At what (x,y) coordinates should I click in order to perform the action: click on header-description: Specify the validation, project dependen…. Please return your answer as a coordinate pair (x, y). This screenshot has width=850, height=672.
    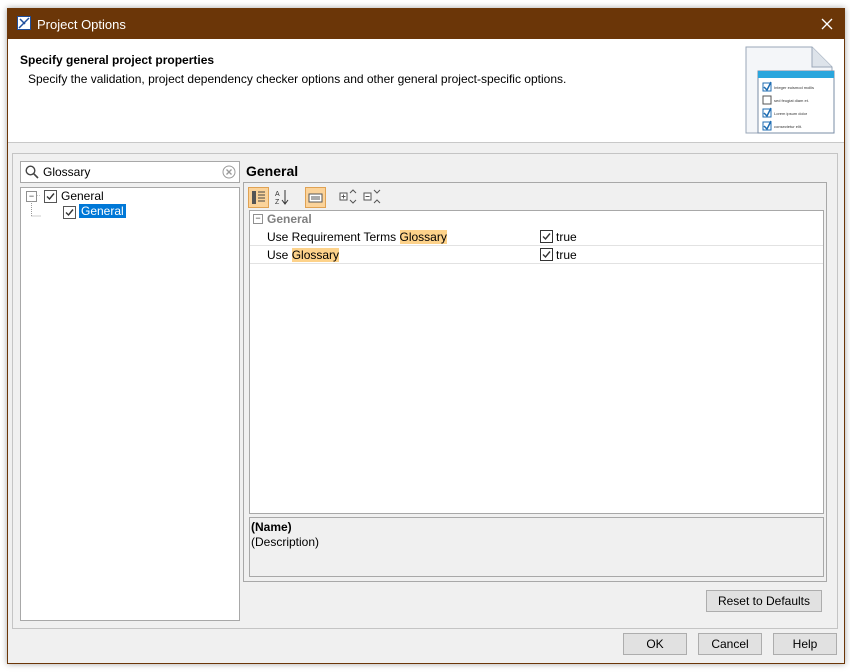
    Looking at the image, I should click on (297, 79).